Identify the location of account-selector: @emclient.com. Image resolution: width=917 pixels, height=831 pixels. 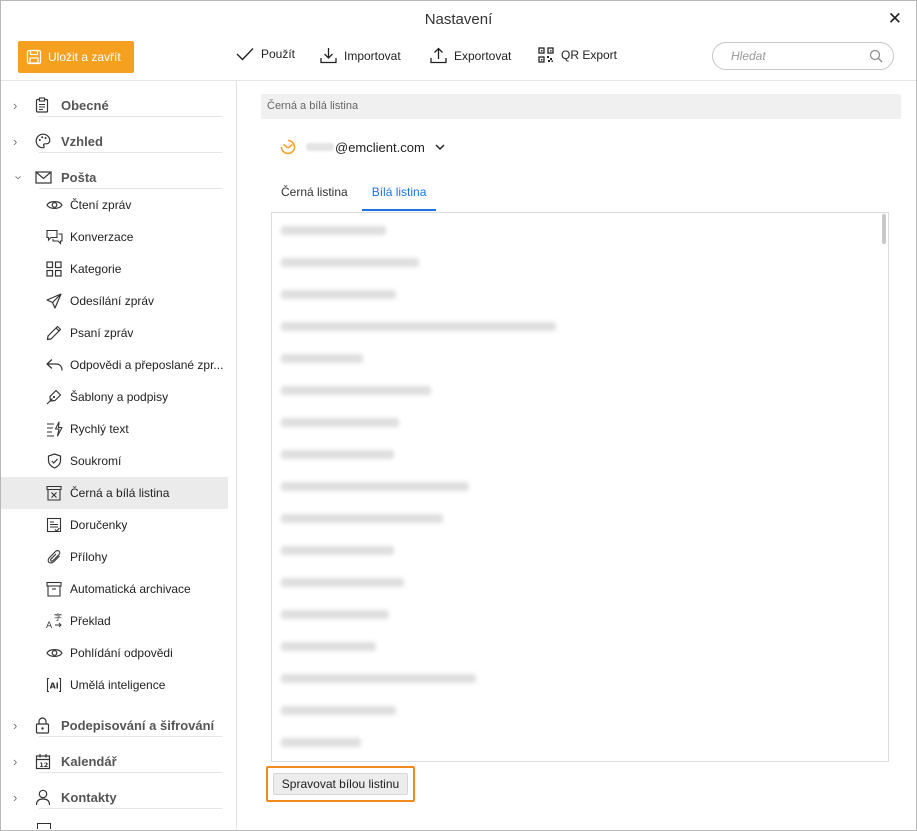
(362, 147).